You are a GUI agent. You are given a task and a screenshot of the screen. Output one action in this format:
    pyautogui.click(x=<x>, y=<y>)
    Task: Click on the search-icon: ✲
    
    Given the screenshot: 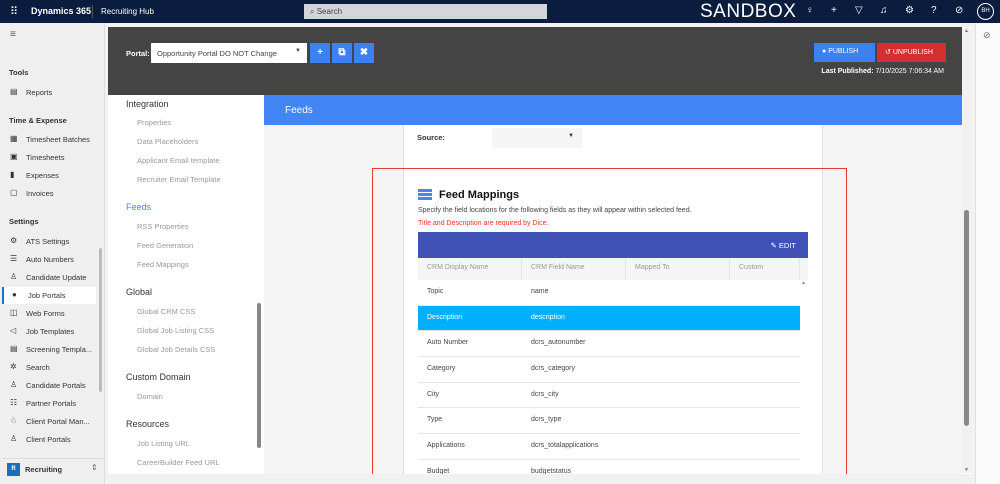 What is the action you would take?
    pyautogui.click(x=13, y=366)
    